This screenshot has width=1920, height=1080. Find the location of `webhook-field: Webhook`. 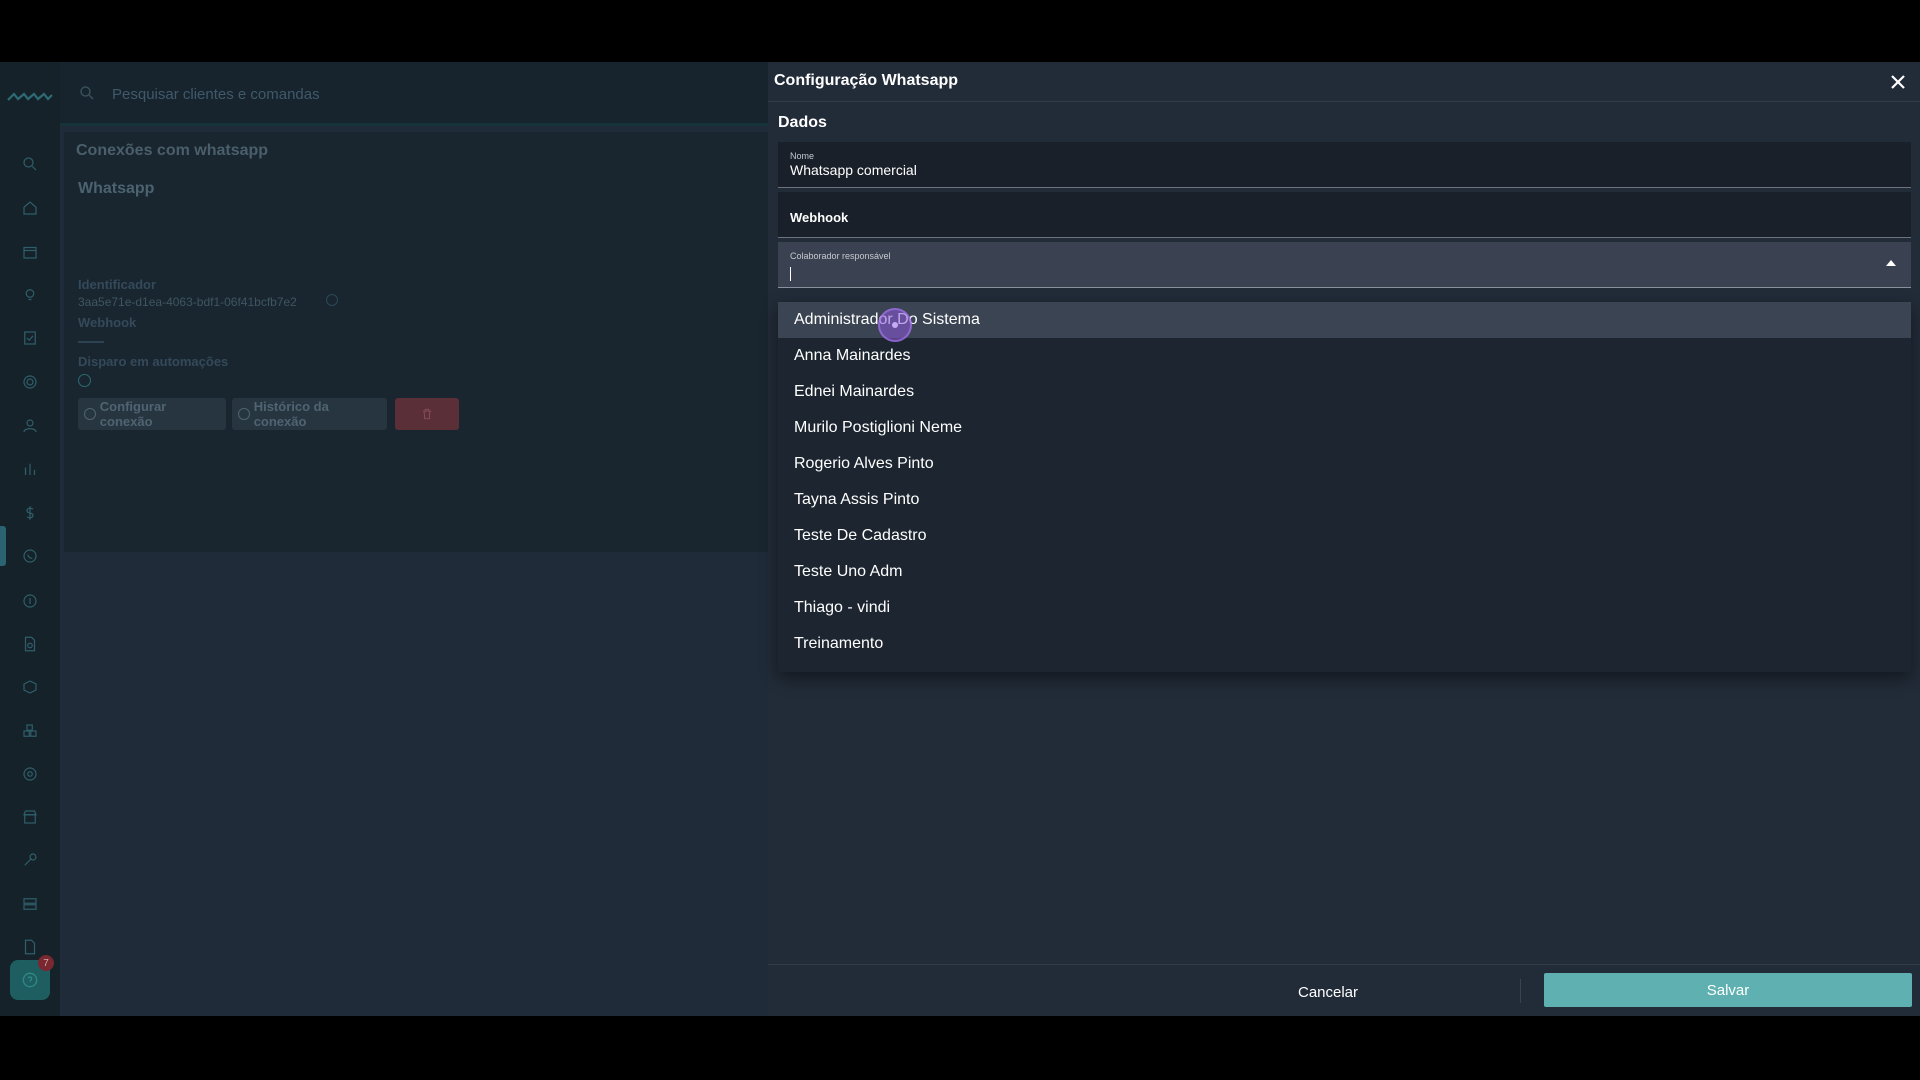

webhook-field: Webhook is located at coordinates (1344, 215).